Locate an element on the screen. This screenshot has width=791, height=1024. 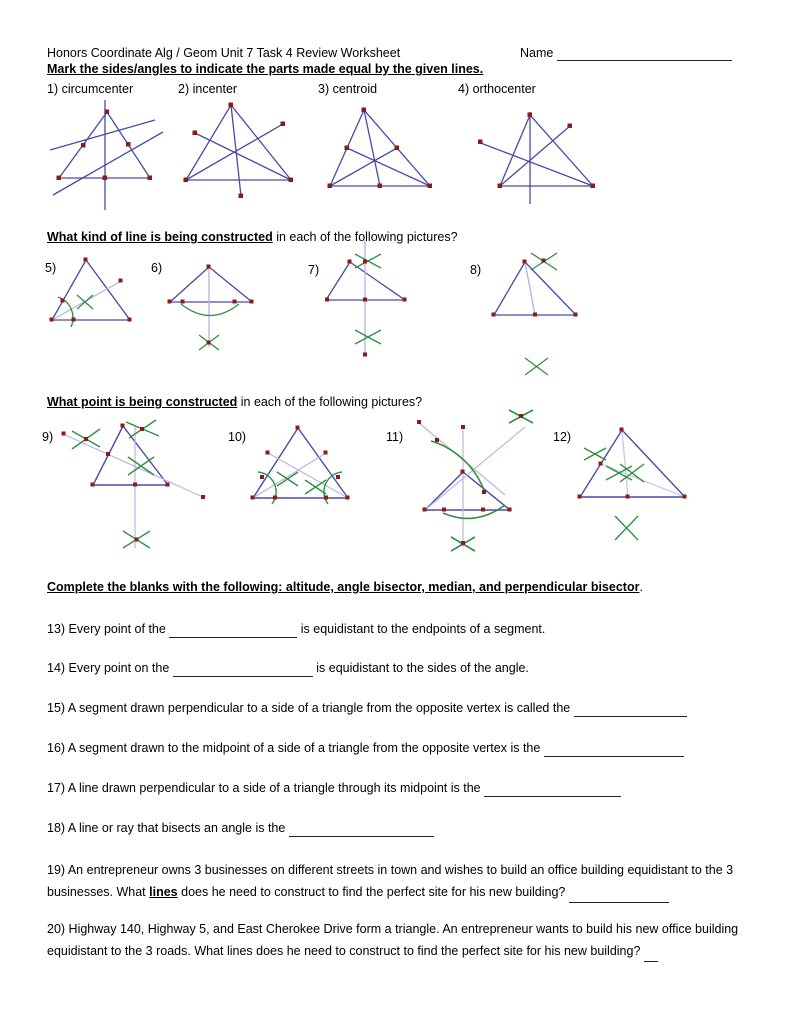
name-label: Name is located at coordinates (537, 53).